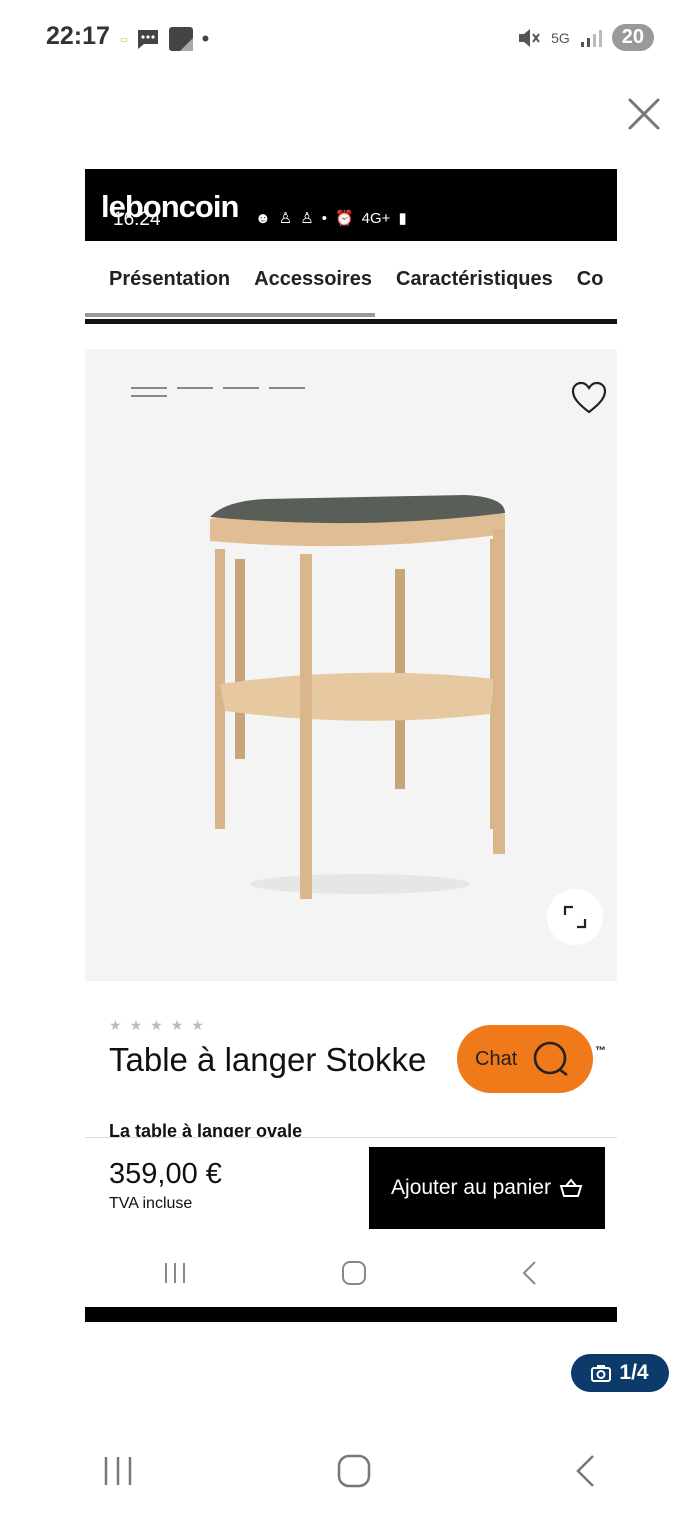 This screenshot has height=1517, width=700. I want to click on expand-button, so click(575, 917).